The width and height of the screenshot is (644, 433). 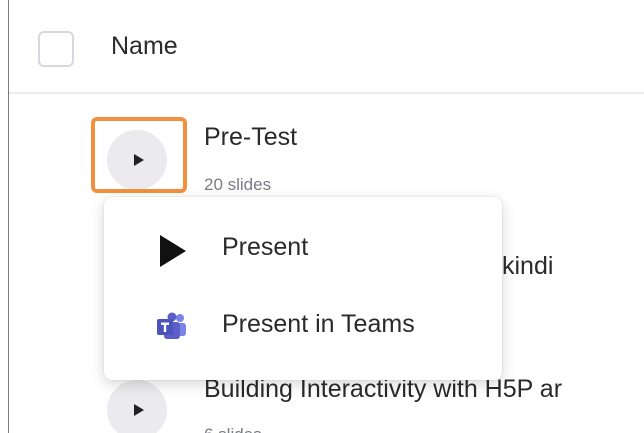 What do you see at coordinates (265, 247) in the screenshot?
I see `menu-item-label: Present` at bounding box center [265, 247].